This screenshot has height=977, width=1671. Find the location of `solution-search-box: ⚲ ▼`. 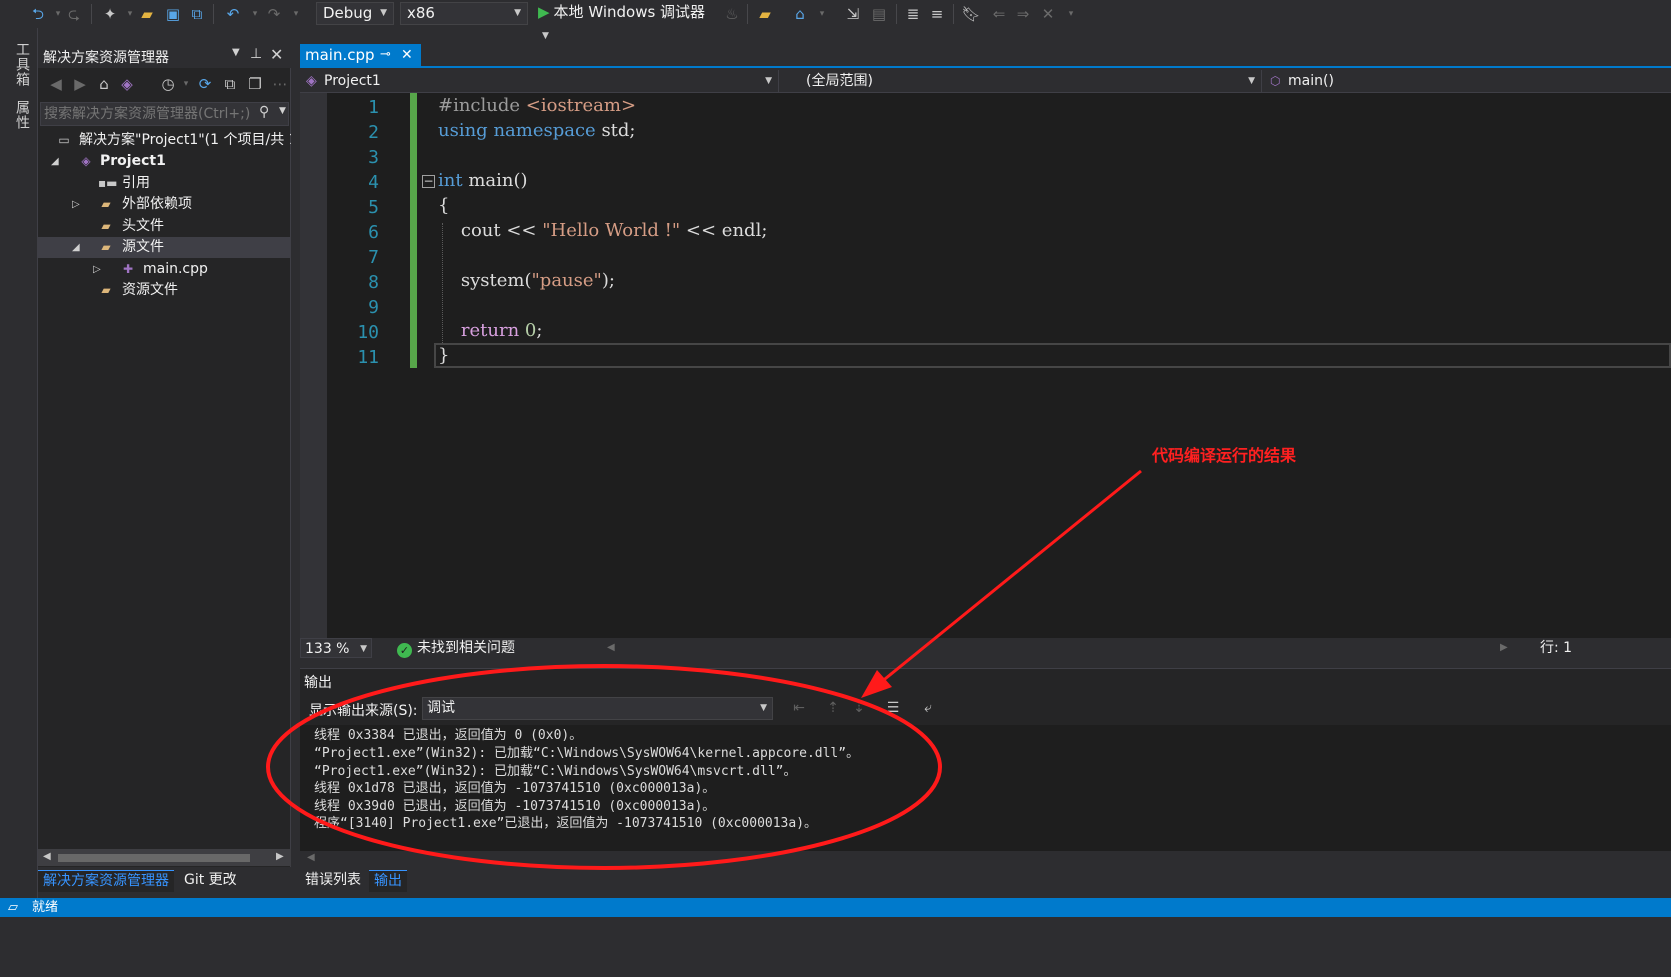

solution-search-box: ⚲ ▼ is located at coordinates (164, 114).